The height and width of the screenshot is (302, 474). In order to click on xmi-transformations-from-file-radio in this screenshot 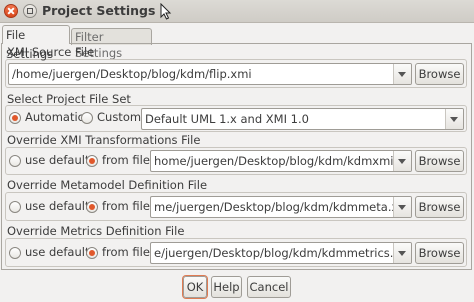, I will do `click(92, 161)`.